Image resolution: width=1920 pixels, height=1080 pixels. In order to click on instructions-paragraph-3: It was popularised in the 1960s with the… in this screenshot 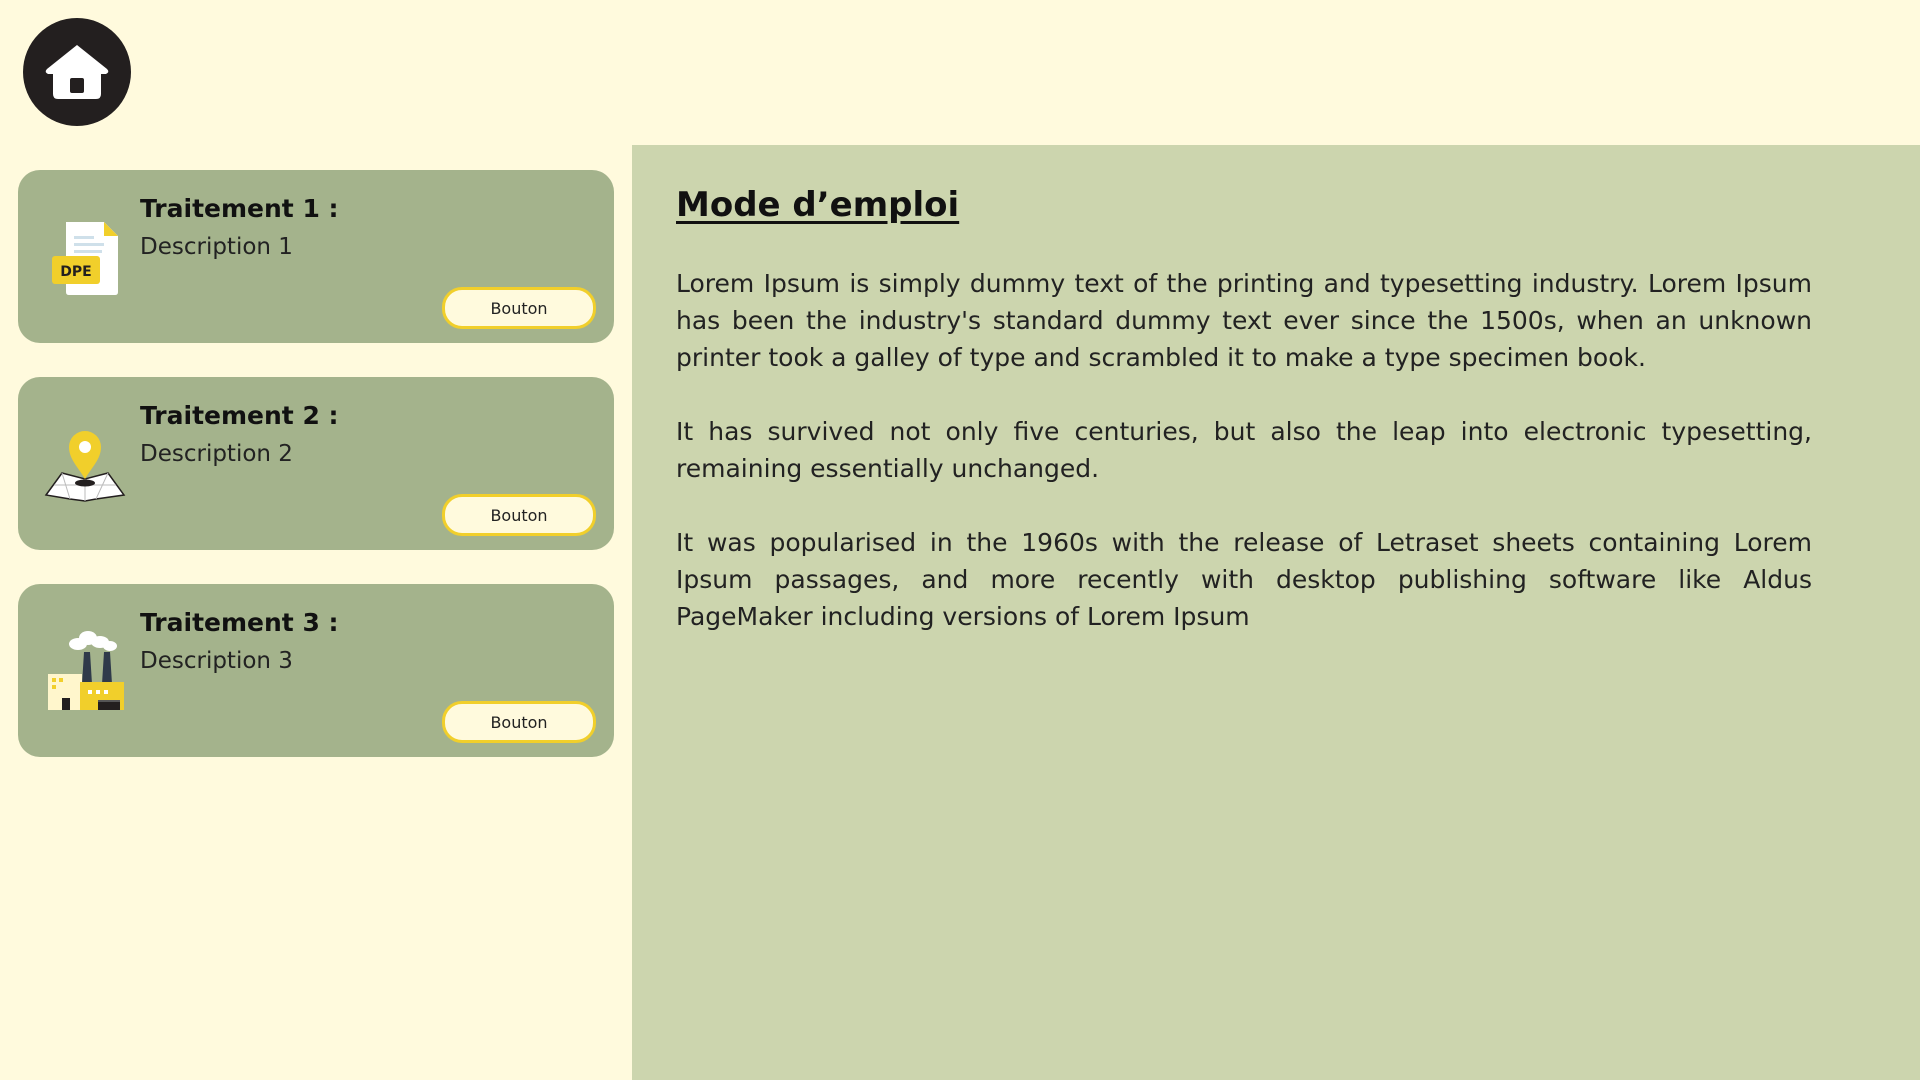, I will do `click(1244, 579)`.